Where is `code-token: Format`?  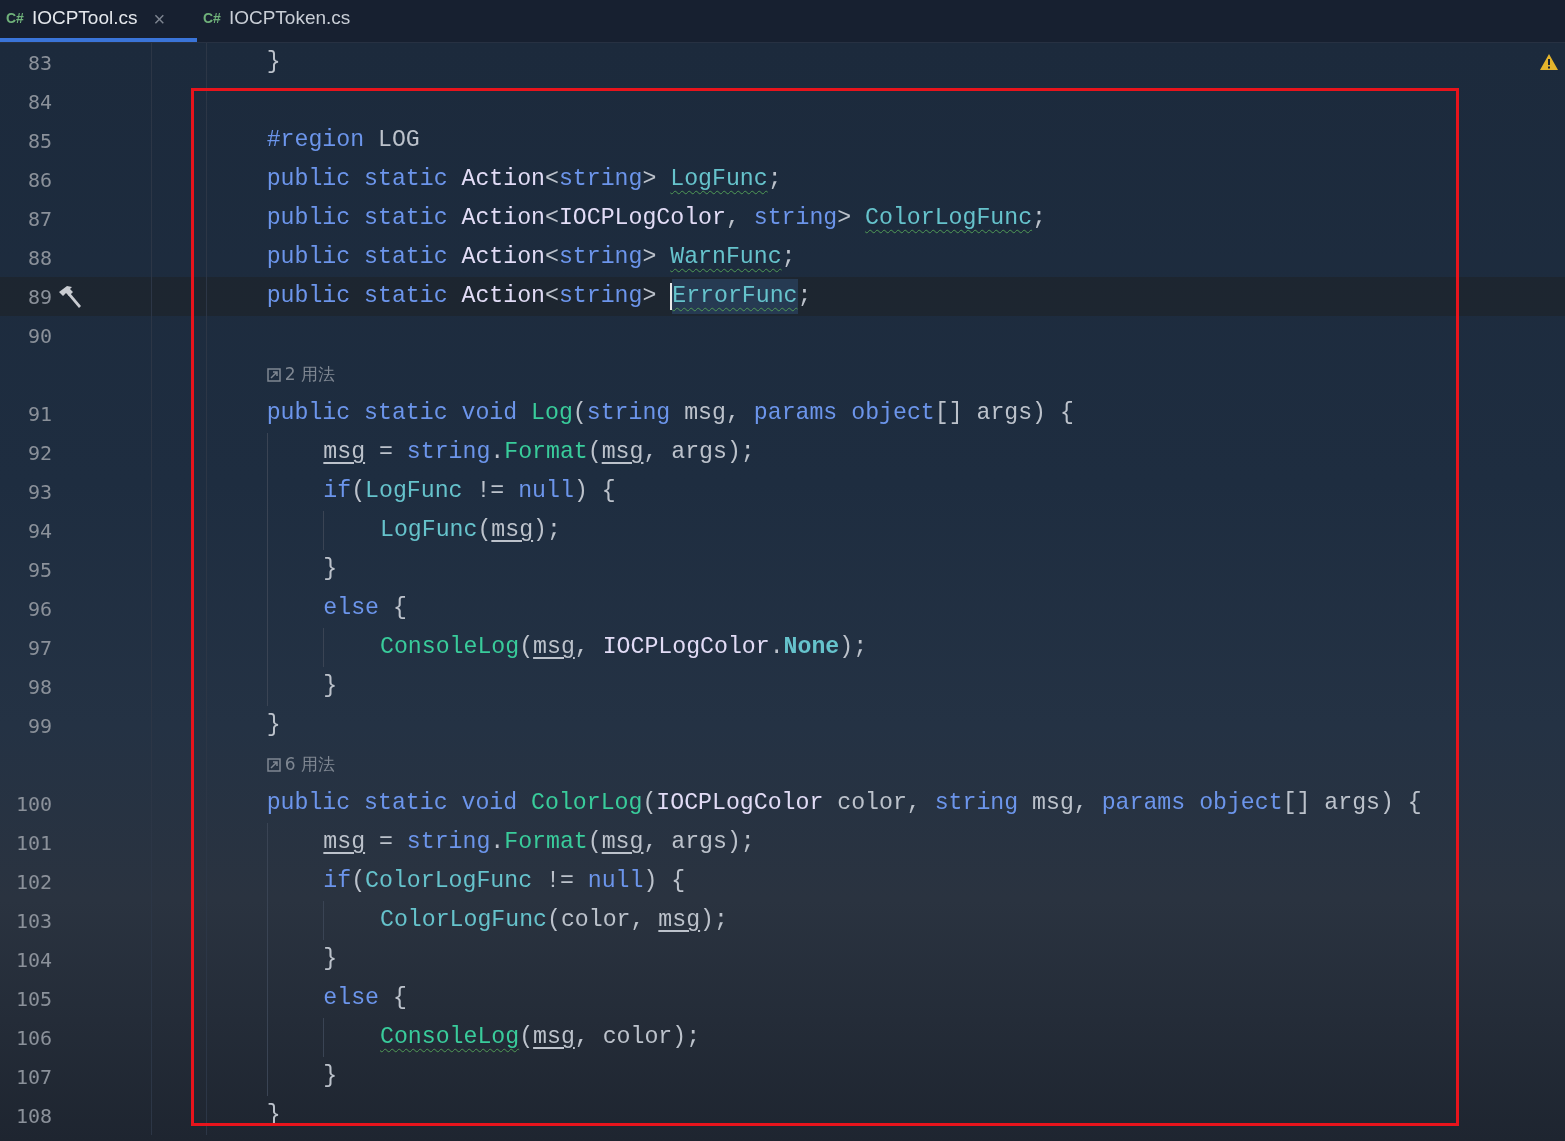
code-token: Format is located at coordinates (546, 453).